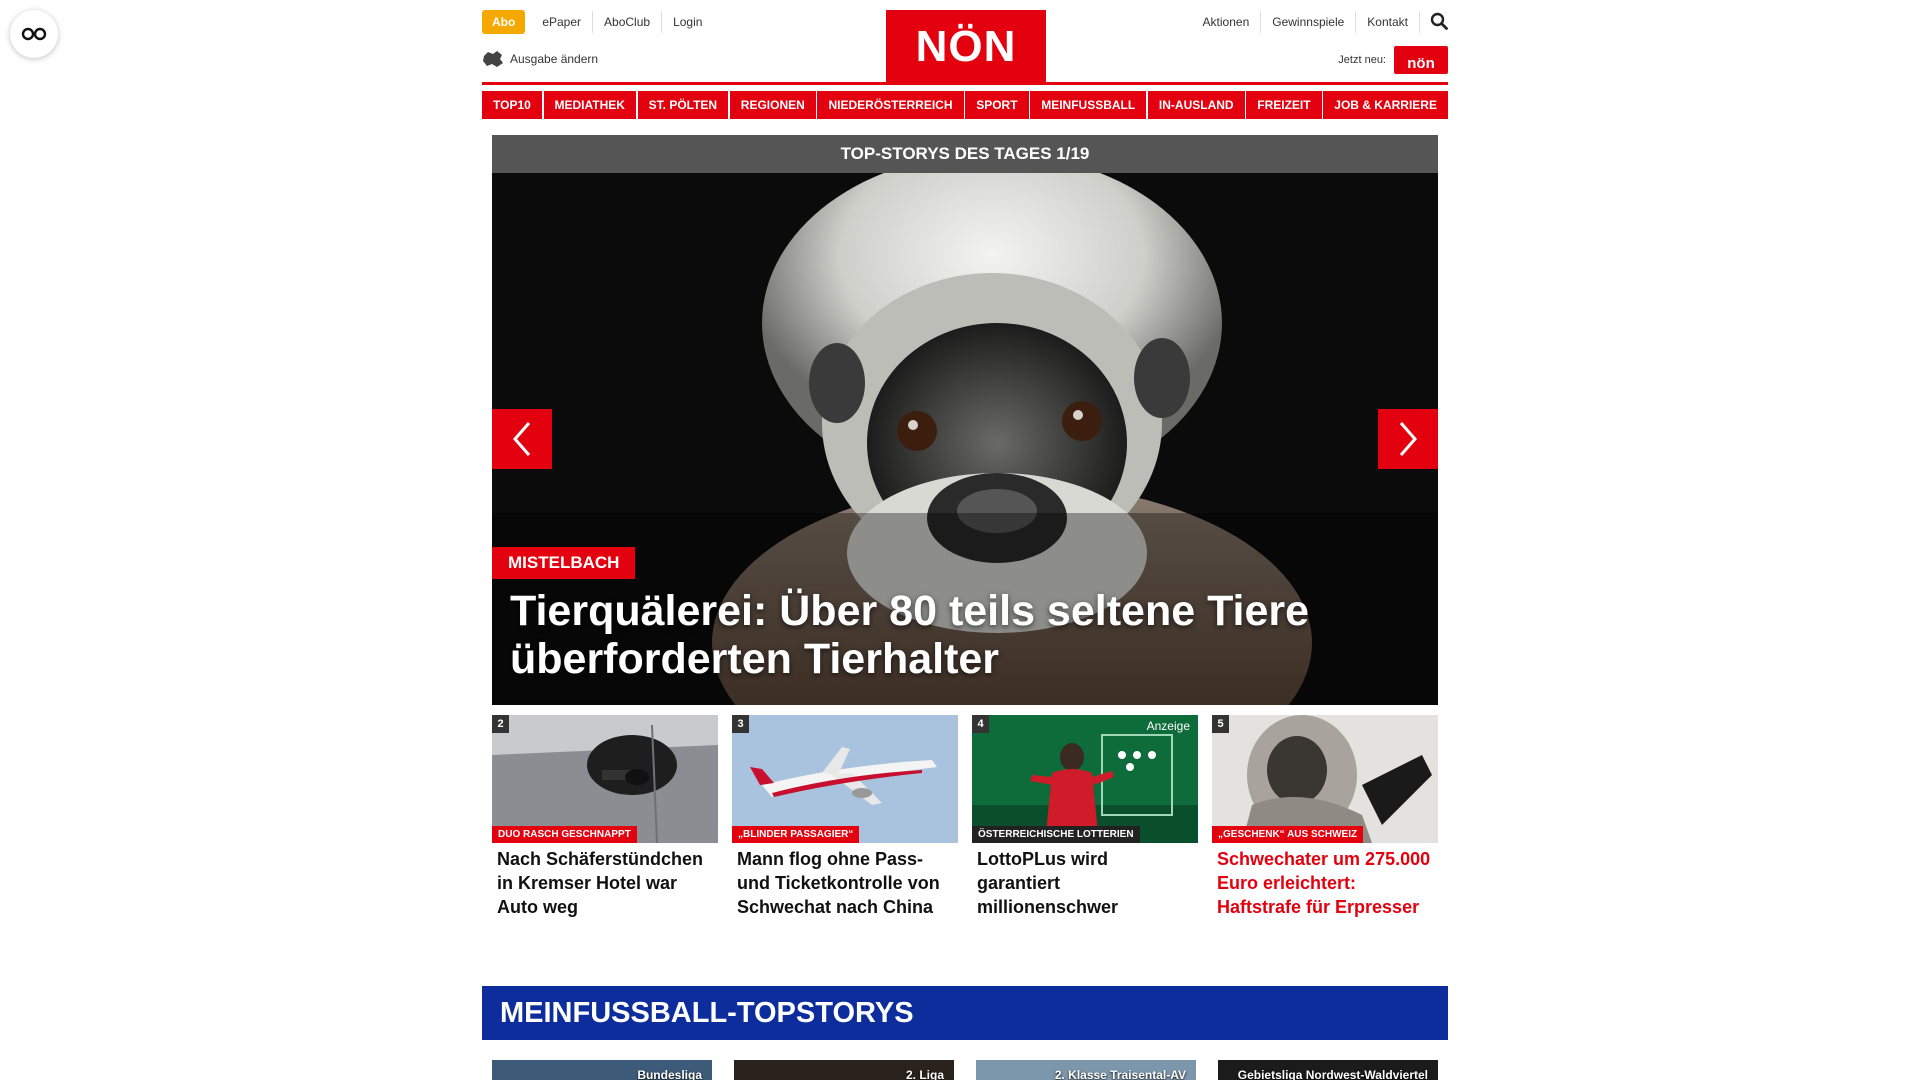 This screenshot has height=1080, width=1920. What do you see at coordinates (589, 105) in the screenshot?
I see `nav-item-mediathek: MEDIATHEK` at bounding box center [589, 105].